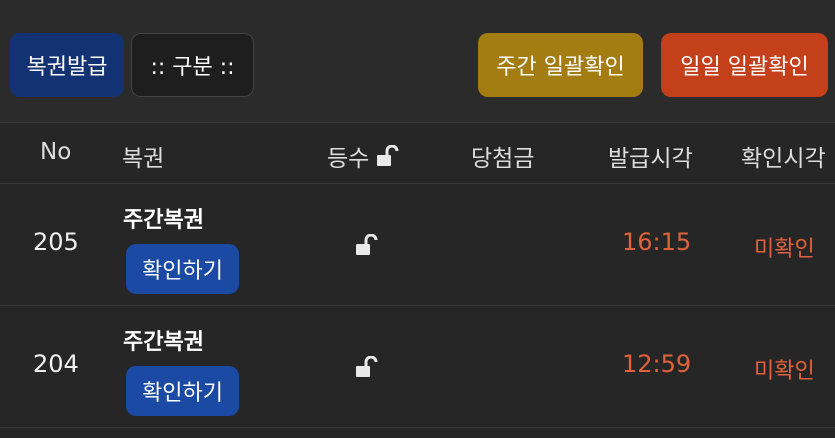 This screenshot has width=835, height=438. What do you see at coordinates (744, 65) in the screenshot?
I see `daily-confirm-all-button: 일일 일괄확인` at bounding box center [744, 65].